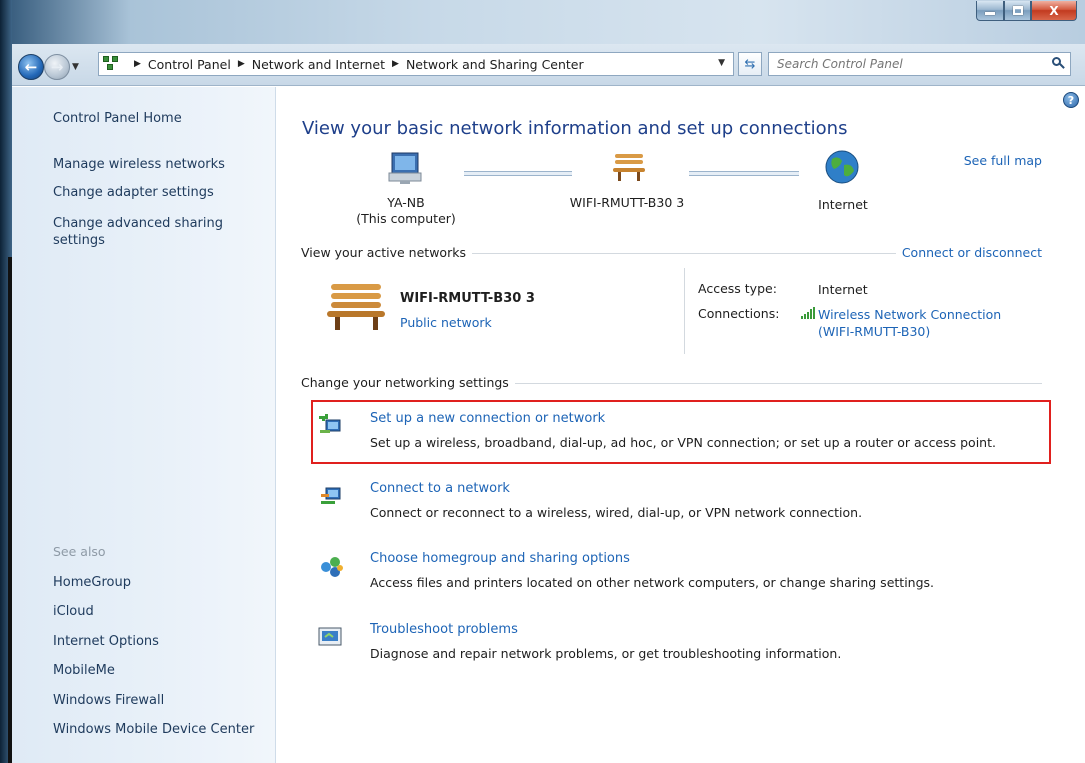  I want to click on computer-name: YA-NB, so click(406, 202).